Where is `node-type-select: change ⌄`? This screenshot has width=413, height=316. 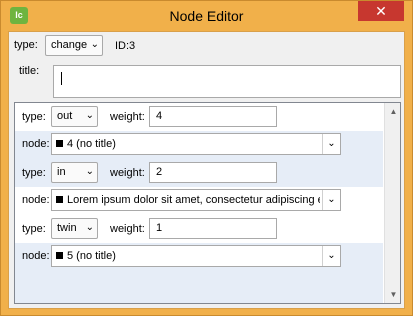 node-type-select: change ⌄ is located at coordinates (74, 45).